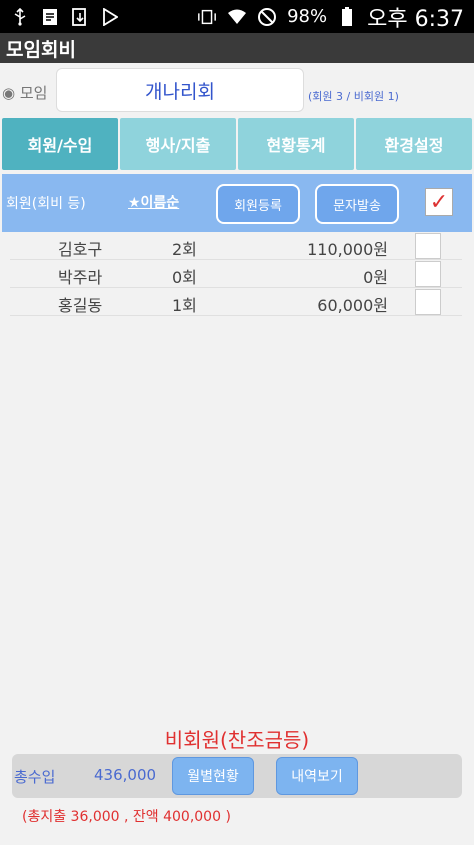 The width and height of the screenshot is (474, 845). I want to click on check-icon: ✓, so click(439, 202).